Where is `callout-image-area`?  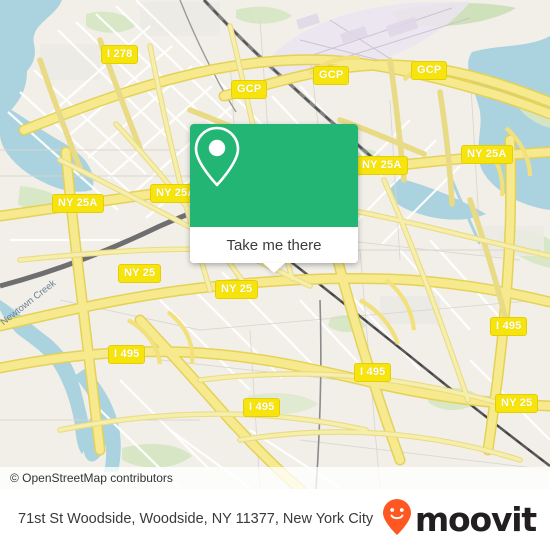
callout-image-area is located at coordinates (274, 175).